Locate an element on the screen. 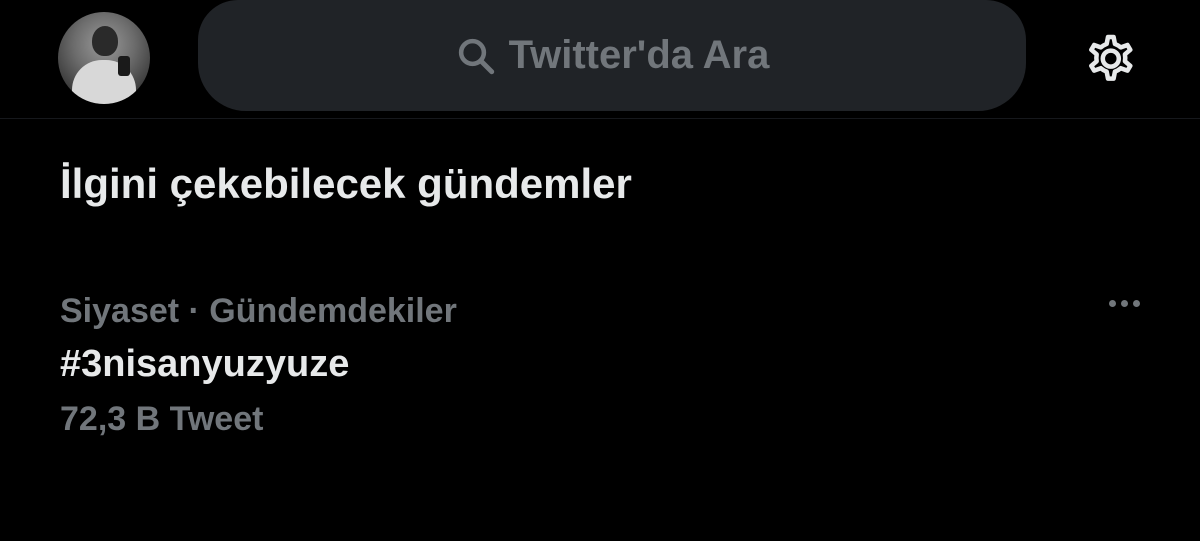 Image resolution: width=1200 pixels, height=541 pixels. search-bar: Twitter'da Ara is located at coordinates (612, 55).